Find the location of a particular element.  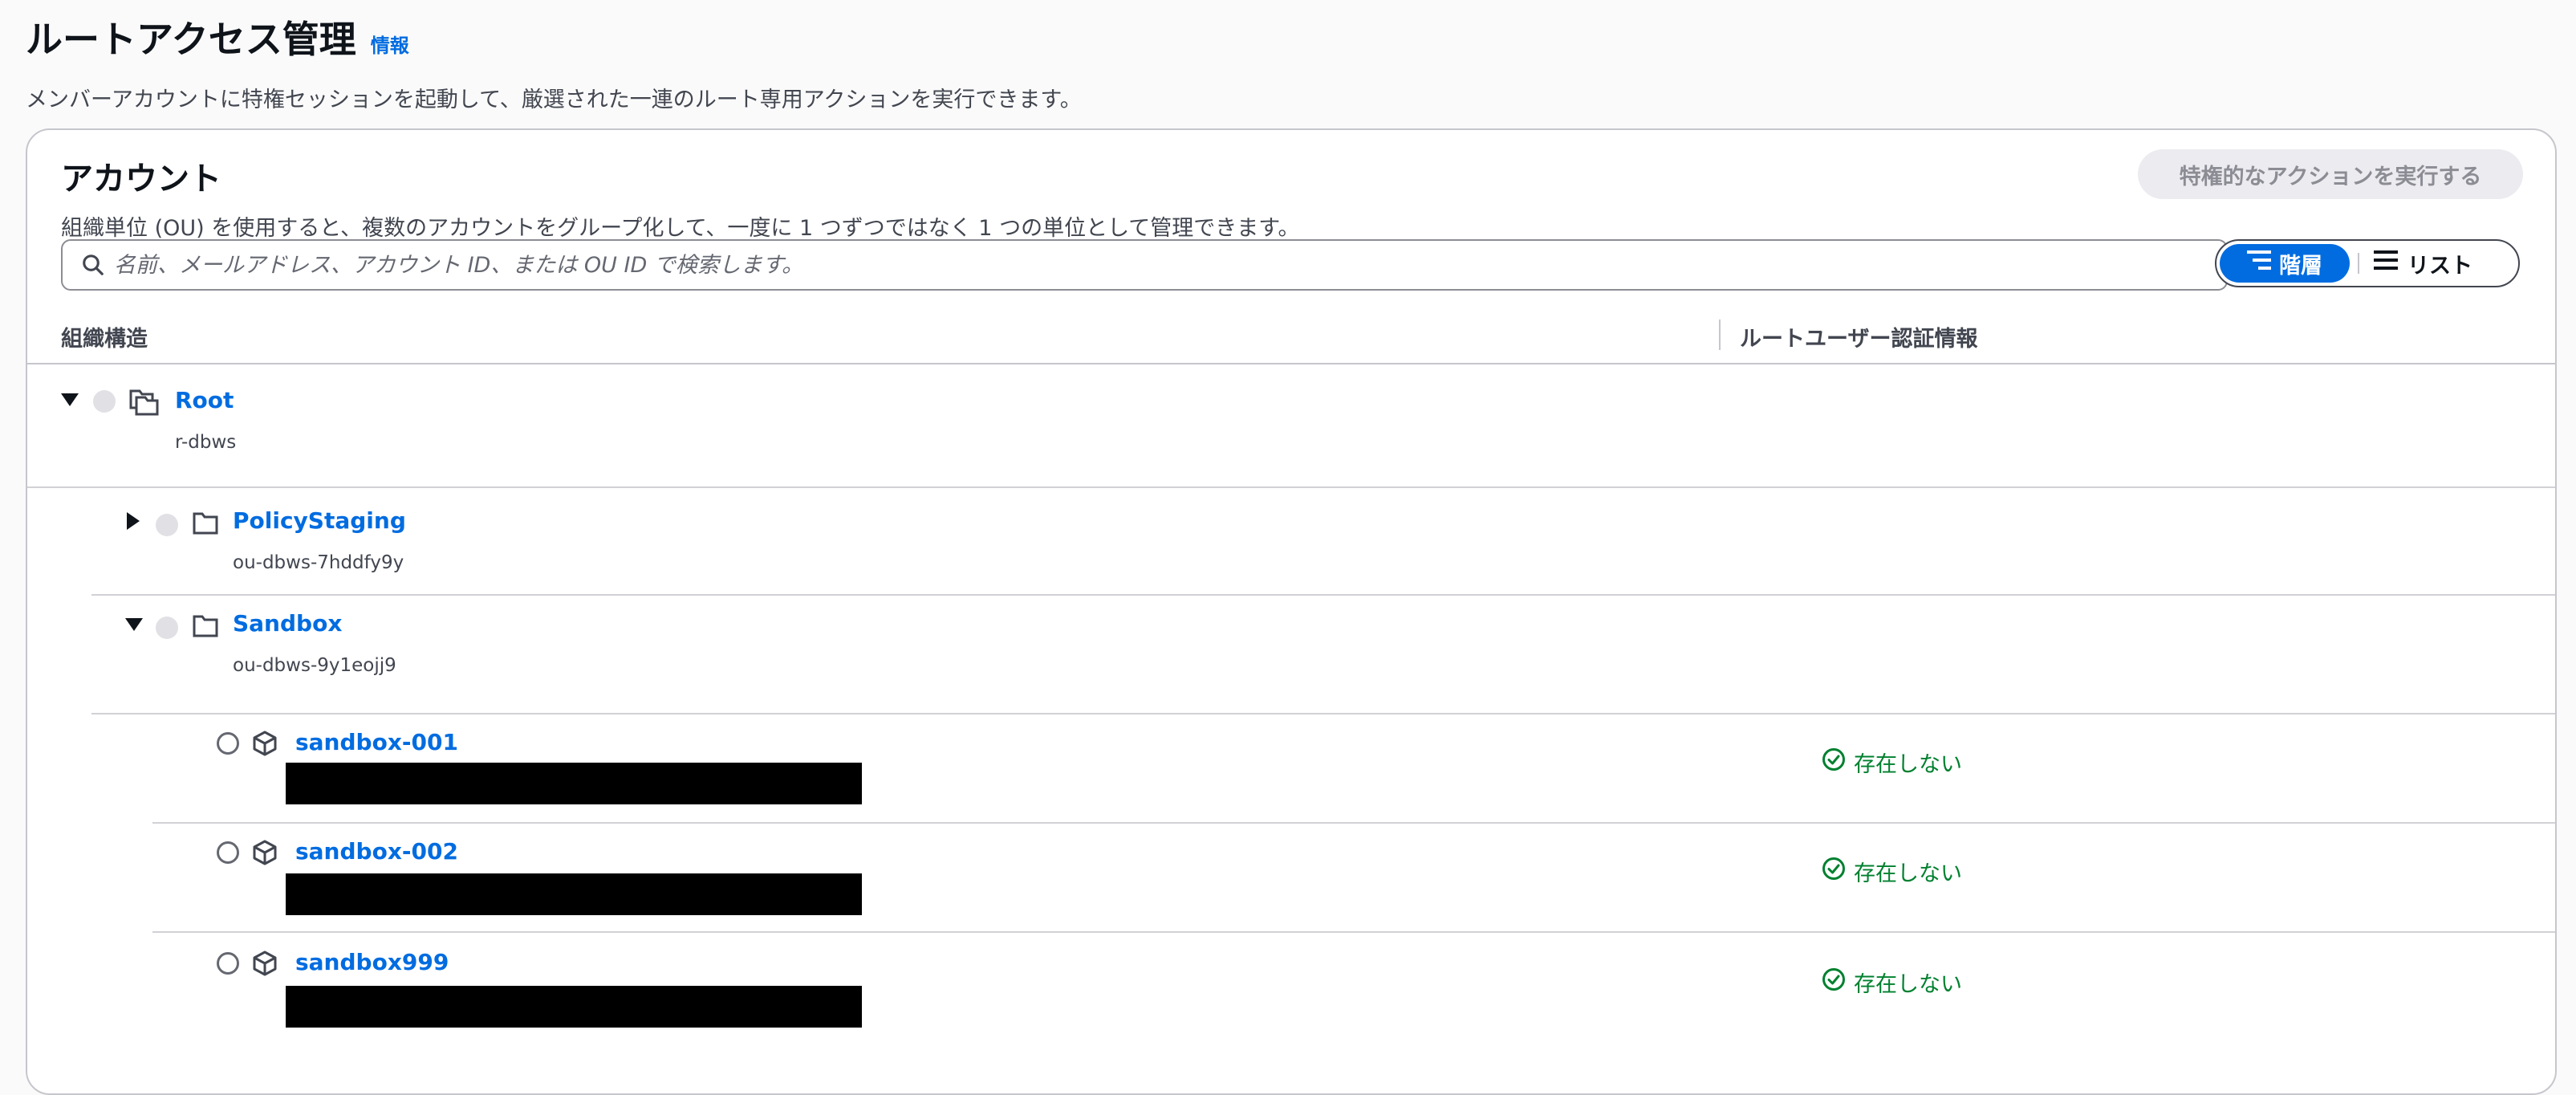

column-header-structure: 組織構造 is located at coordinates (105, 339).